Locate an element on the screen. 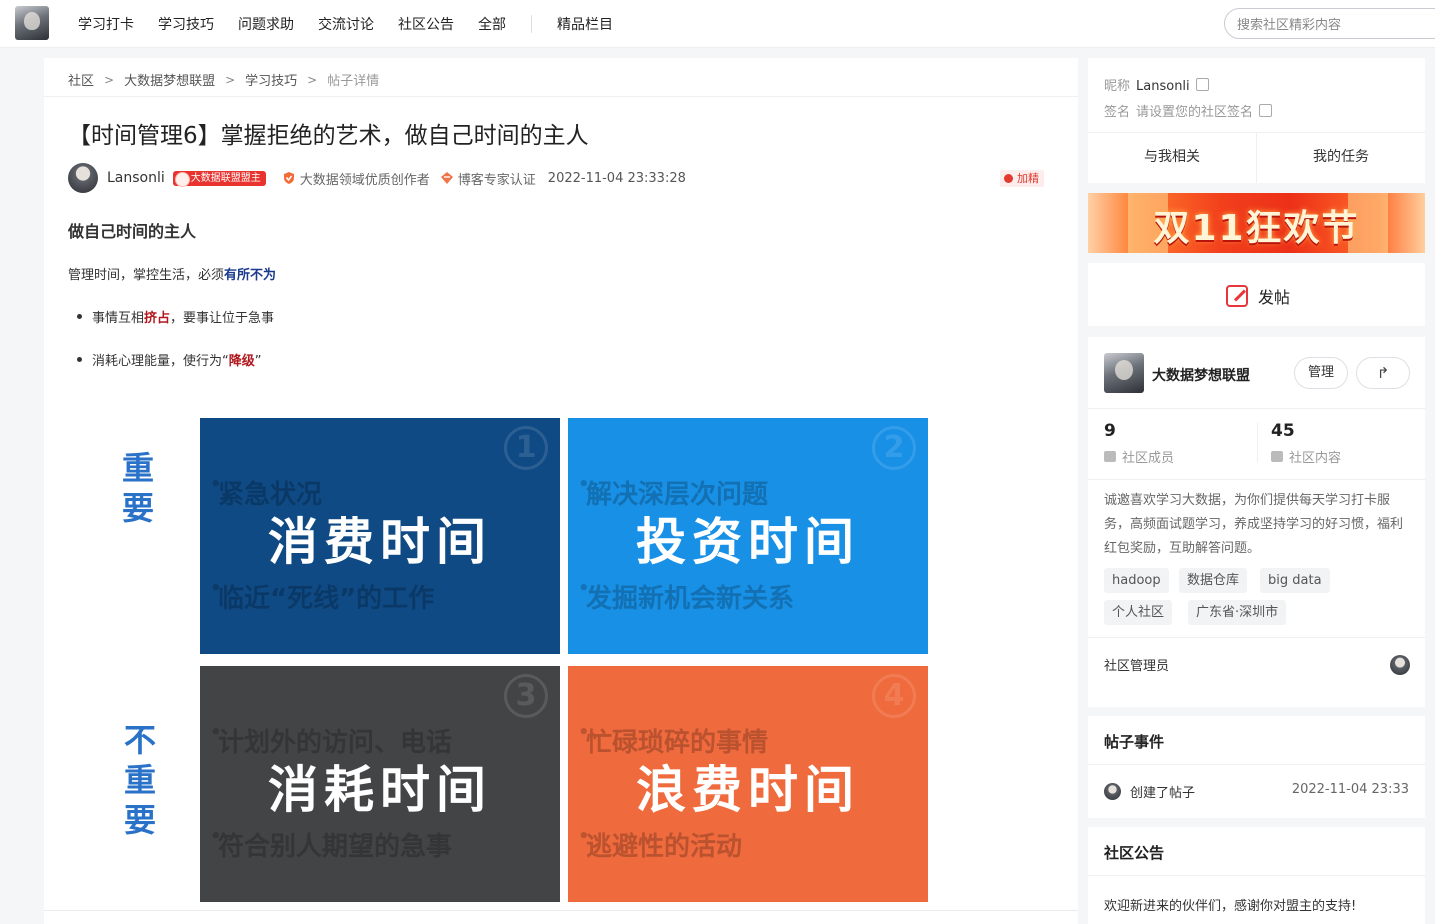  quadrant-invest: 2 解决深层次问题 发掘新机会新关系 投资时间 is located at coordinates (748, 536).